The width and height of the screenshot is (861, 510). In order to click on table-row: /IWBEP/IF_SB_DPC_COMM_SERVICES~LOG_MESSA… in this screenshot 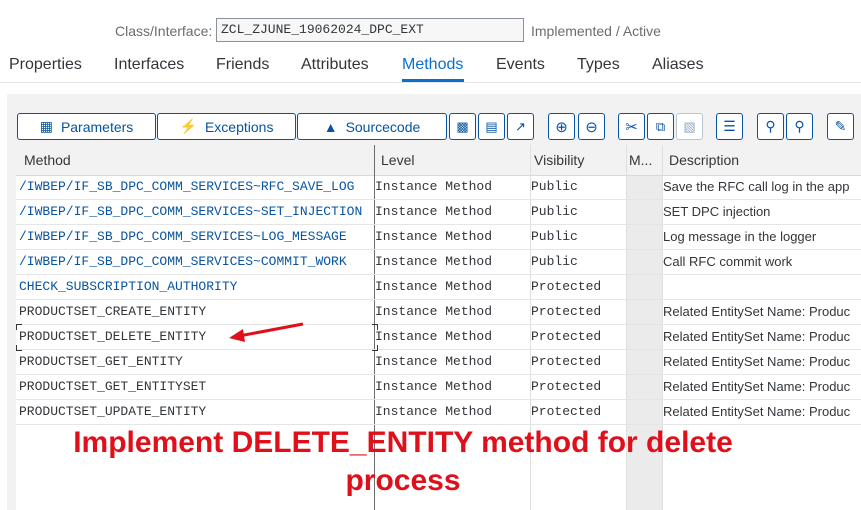, I will do `click(438, 237)`.